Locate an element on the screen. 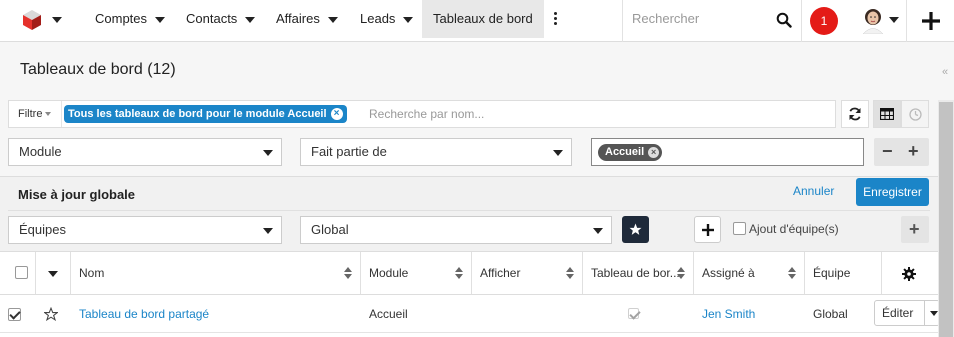 The height and width of the screenshot is (337, 954). team-select-value: Global is located at coordinates (330, 229).